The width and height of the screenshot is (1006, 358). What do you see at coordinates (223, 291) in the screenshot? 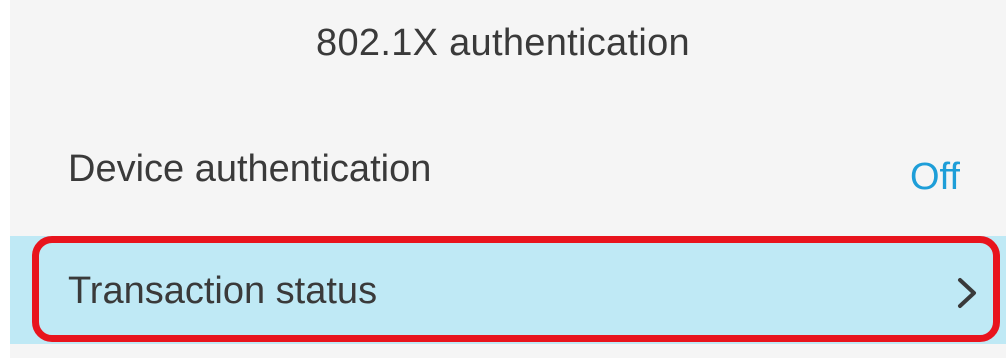
I see `transaction-status-label: Transaction status` at bounding box center [223, 291].